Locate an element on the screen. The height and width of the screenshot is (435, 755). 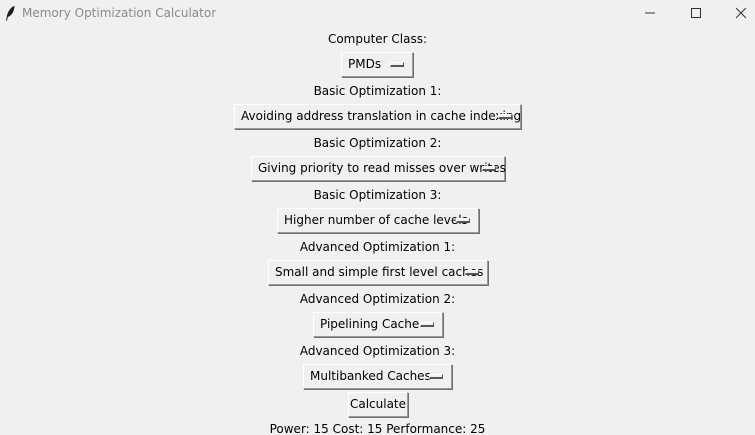
advanced-optimization-1-label: Advanced Optimization 1: is located at coordinates (377, 247).